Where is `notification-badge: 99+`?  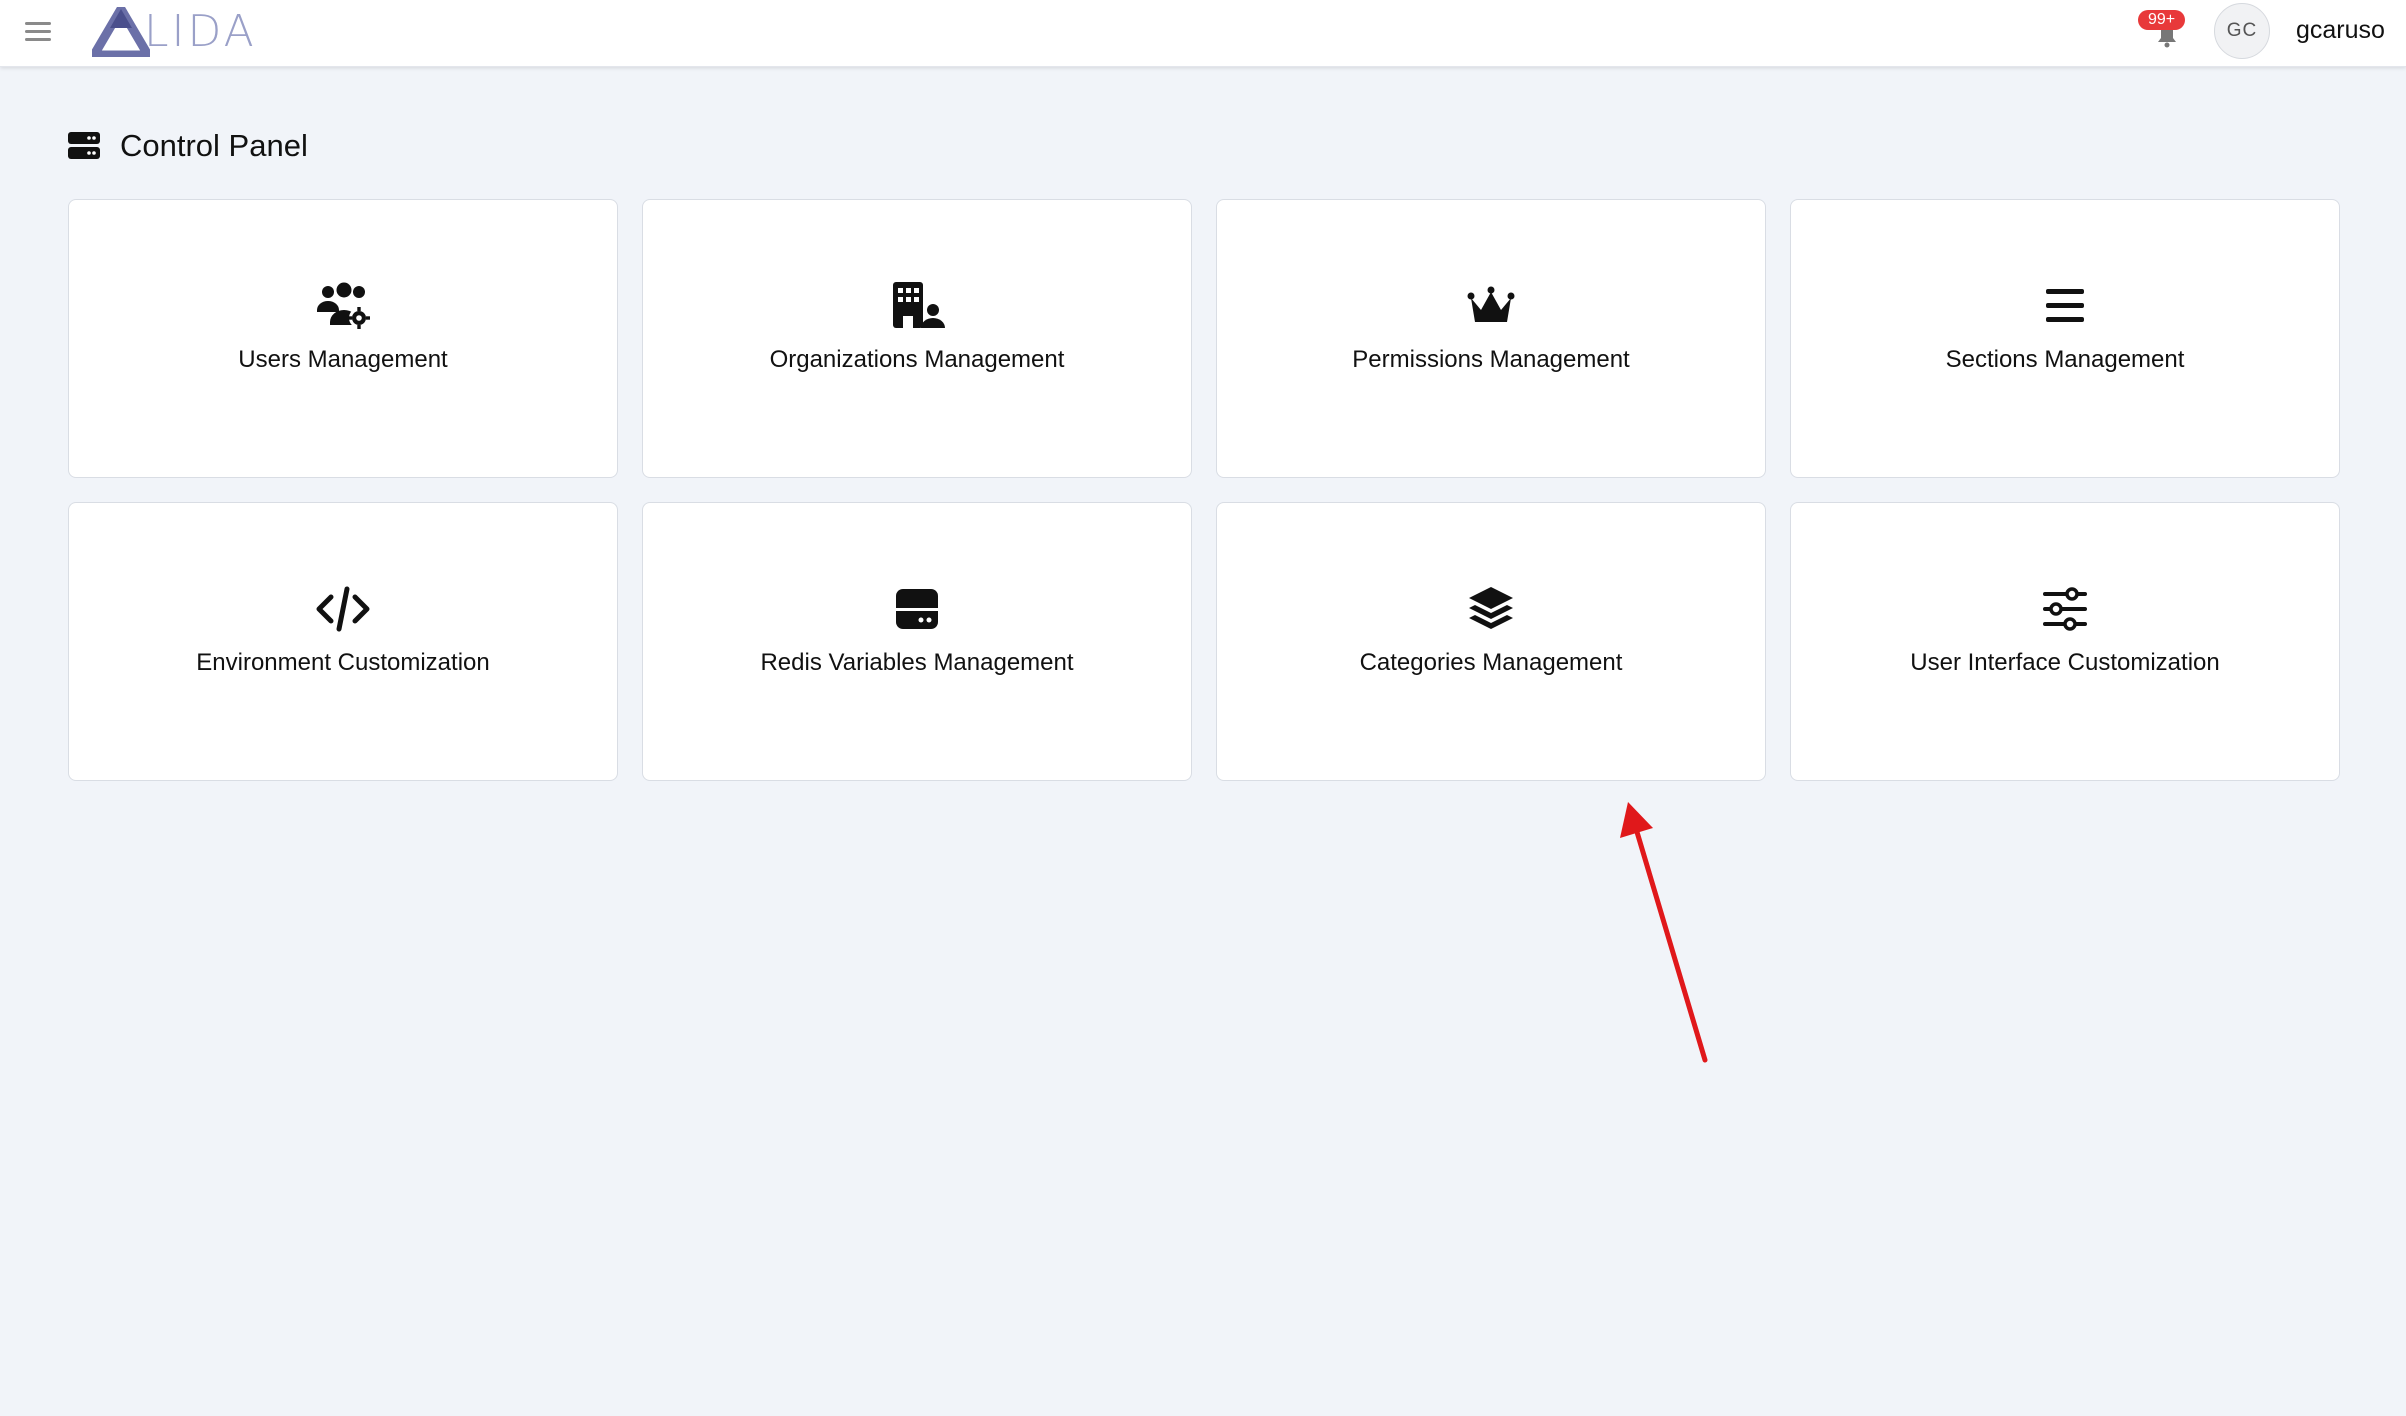 notification-badge: 99+ is located at coordinates (2162, 20).